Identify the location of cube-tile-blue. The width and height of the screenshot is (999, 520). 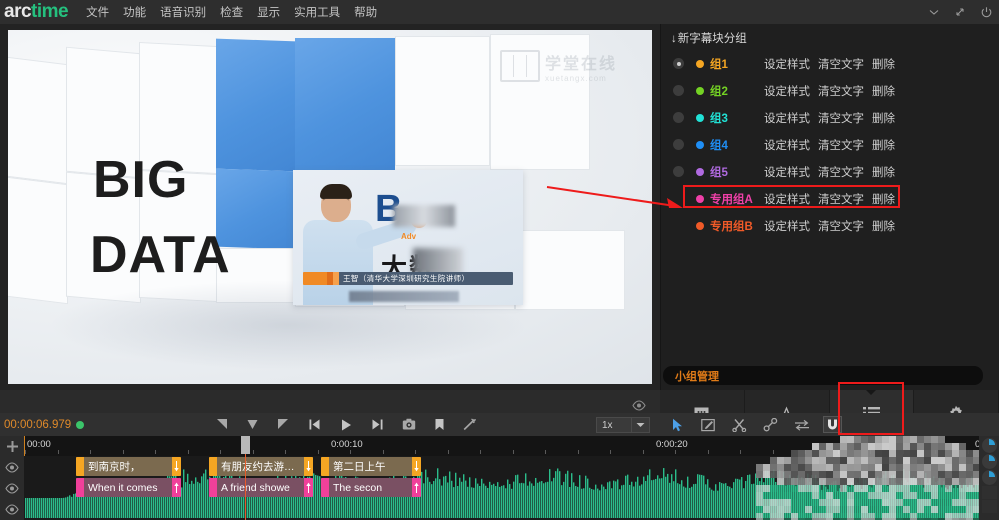
(345, 104).